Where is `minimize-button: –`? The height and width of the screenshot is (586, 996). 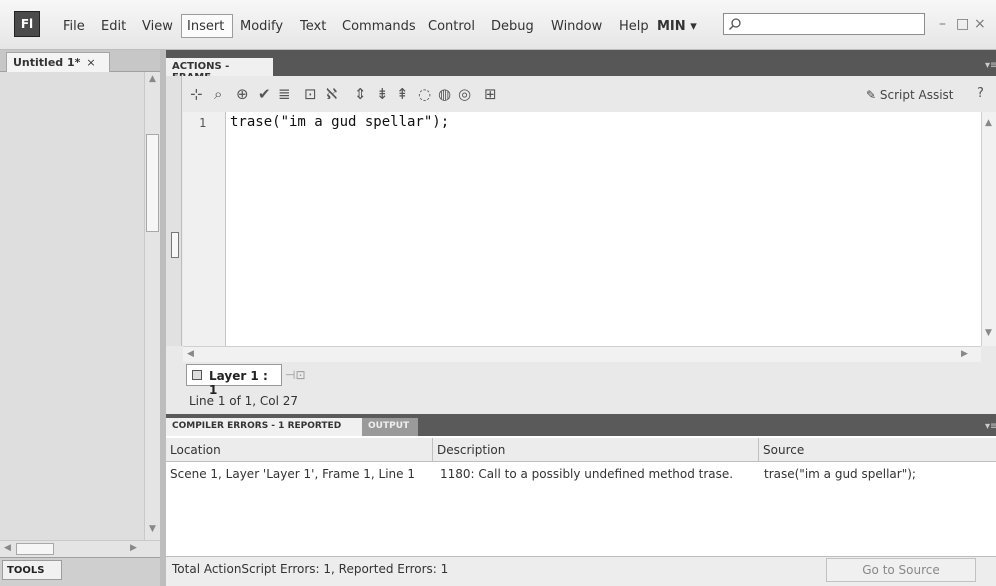 minimize-button: – is located at coordinates (942, 24).